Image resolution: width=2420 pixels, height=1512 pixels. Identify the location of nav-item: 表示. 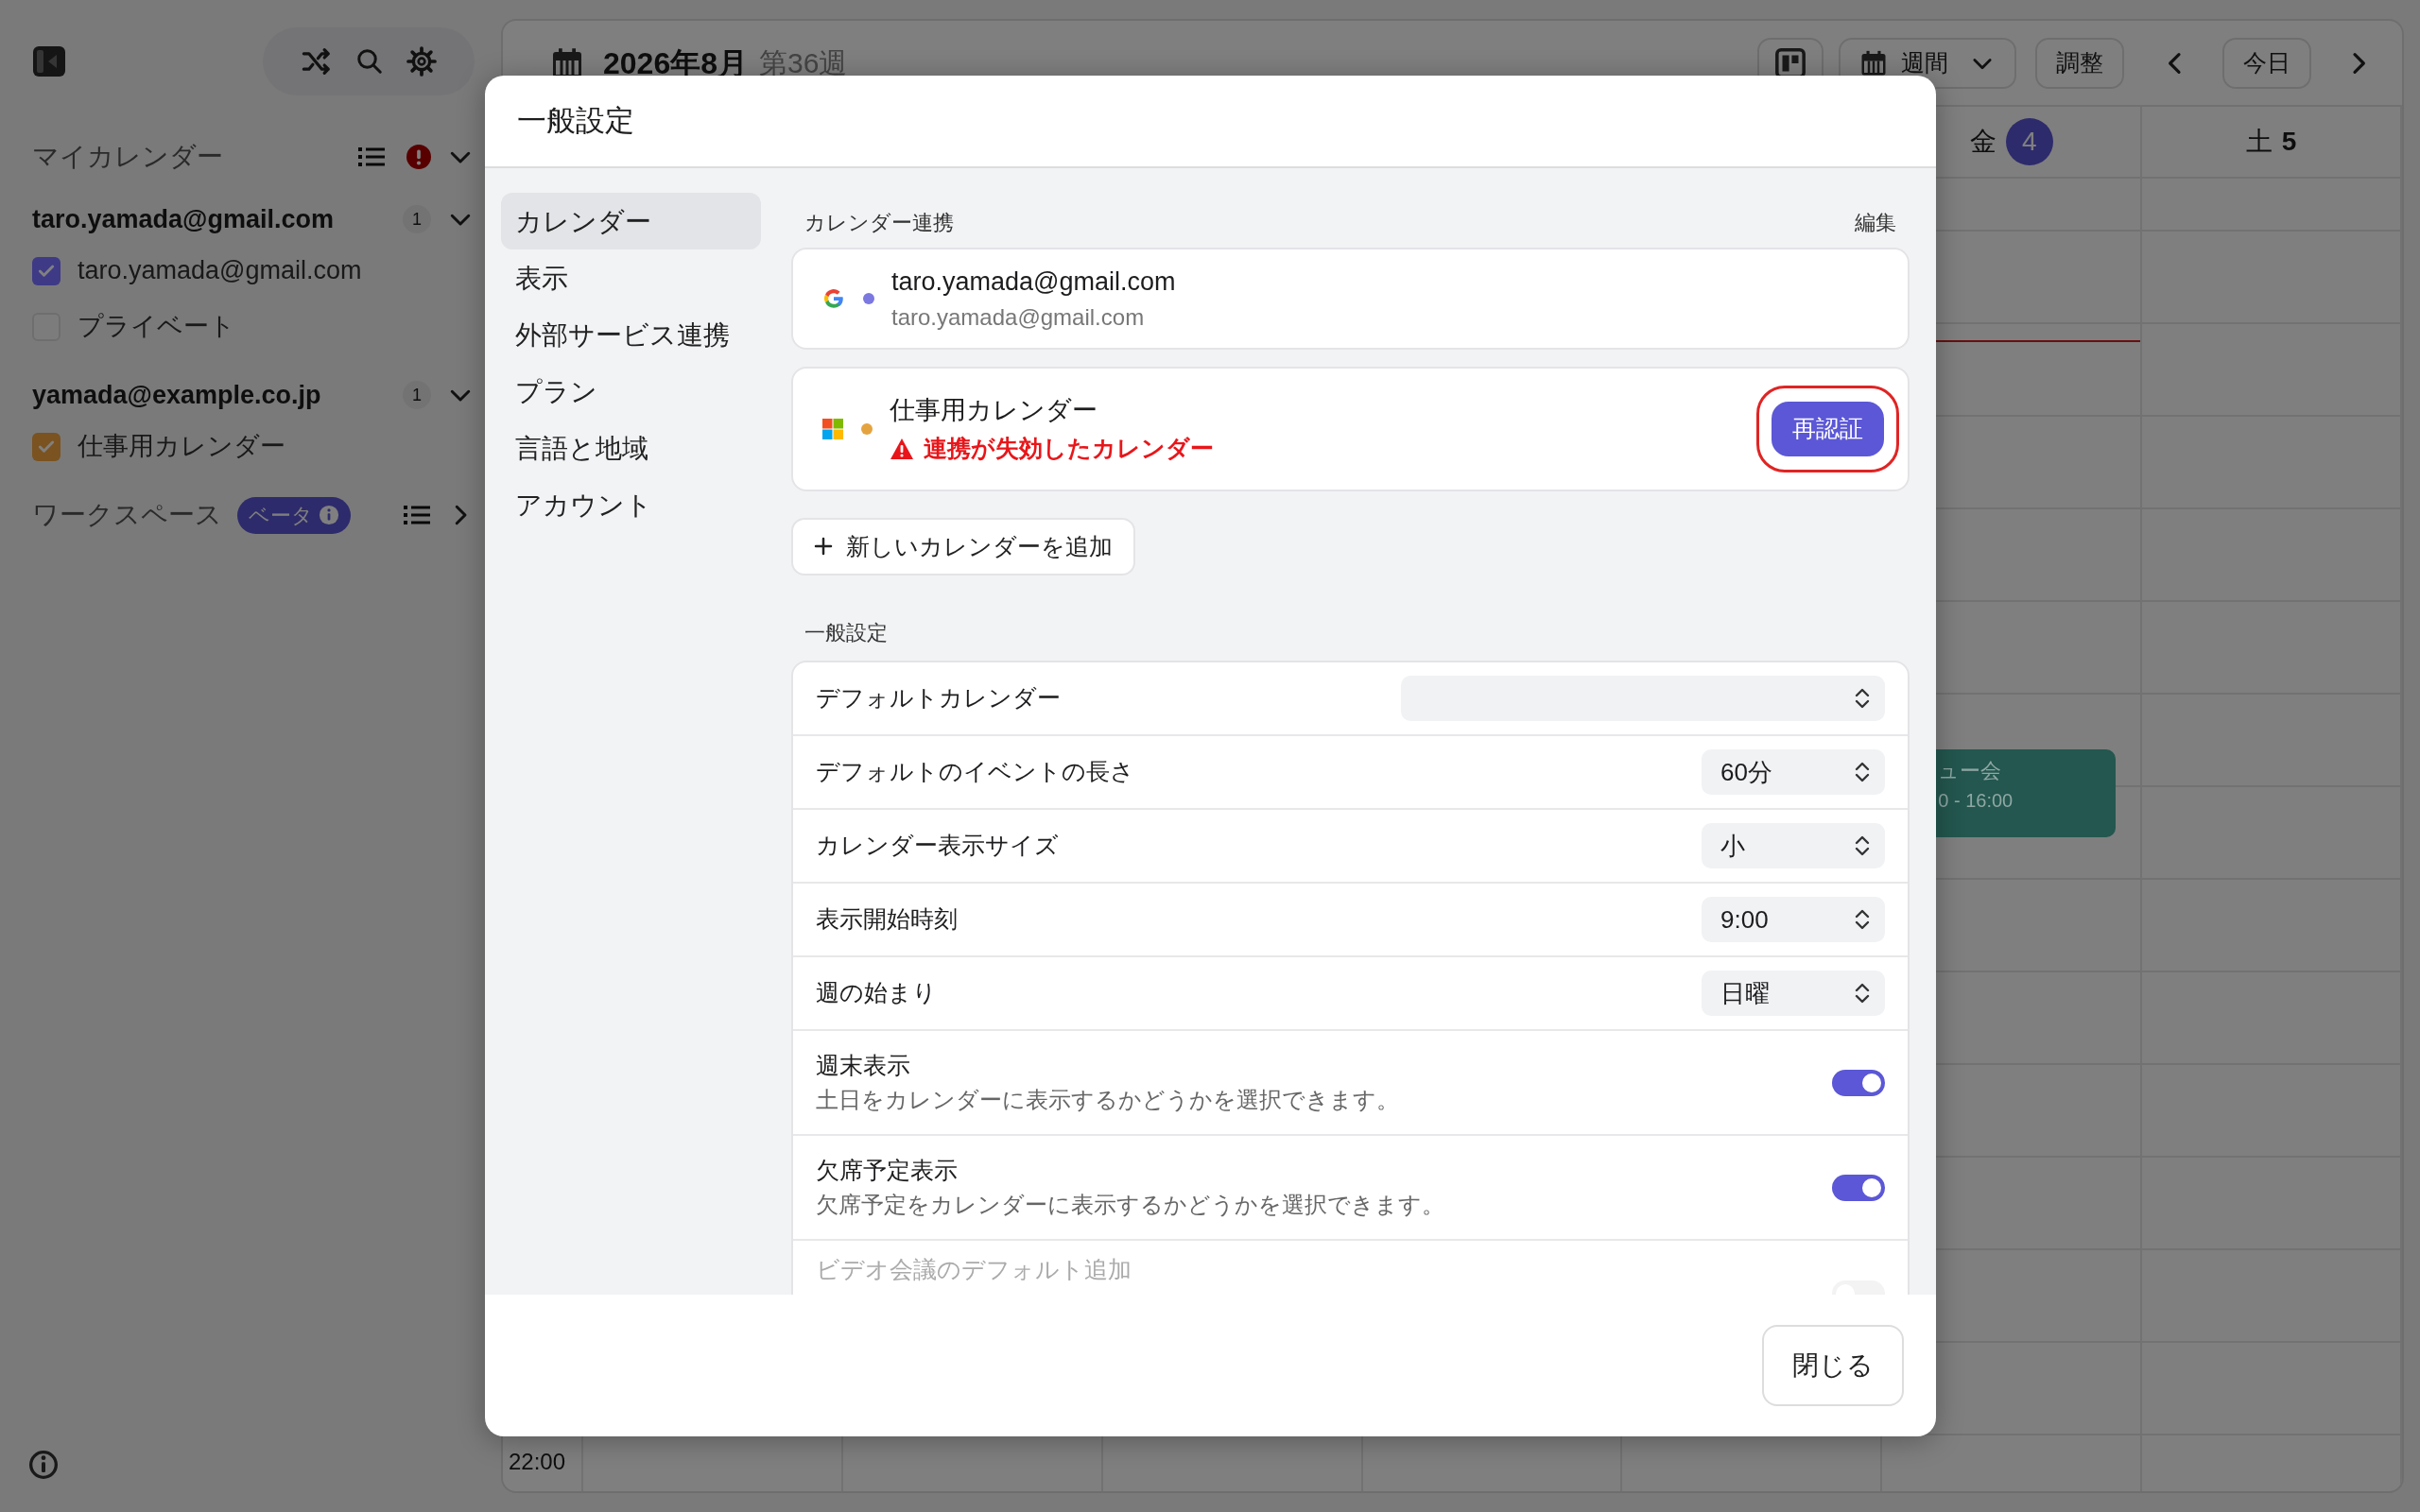
(631, 277).